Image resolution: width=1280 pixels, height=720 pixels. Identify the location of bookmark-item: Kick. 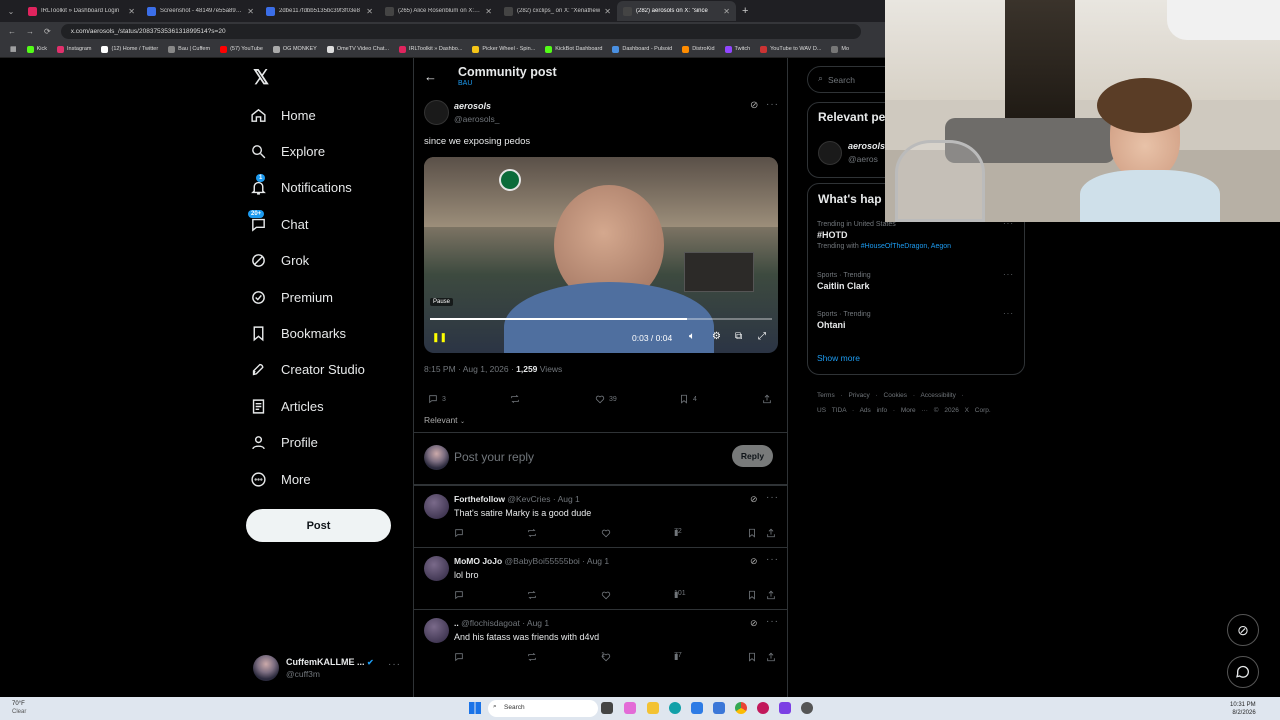
(36, 49).